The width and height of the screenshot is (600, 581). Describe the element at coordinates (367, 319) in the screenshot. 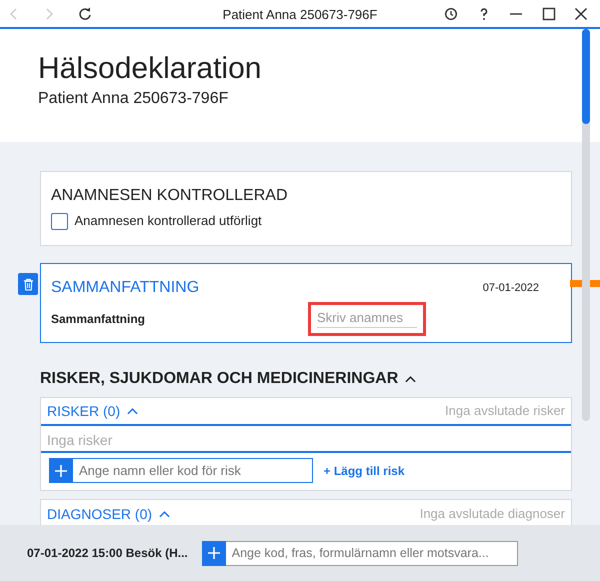

I see `anamnes-field: Skriv anamnes` at that location.